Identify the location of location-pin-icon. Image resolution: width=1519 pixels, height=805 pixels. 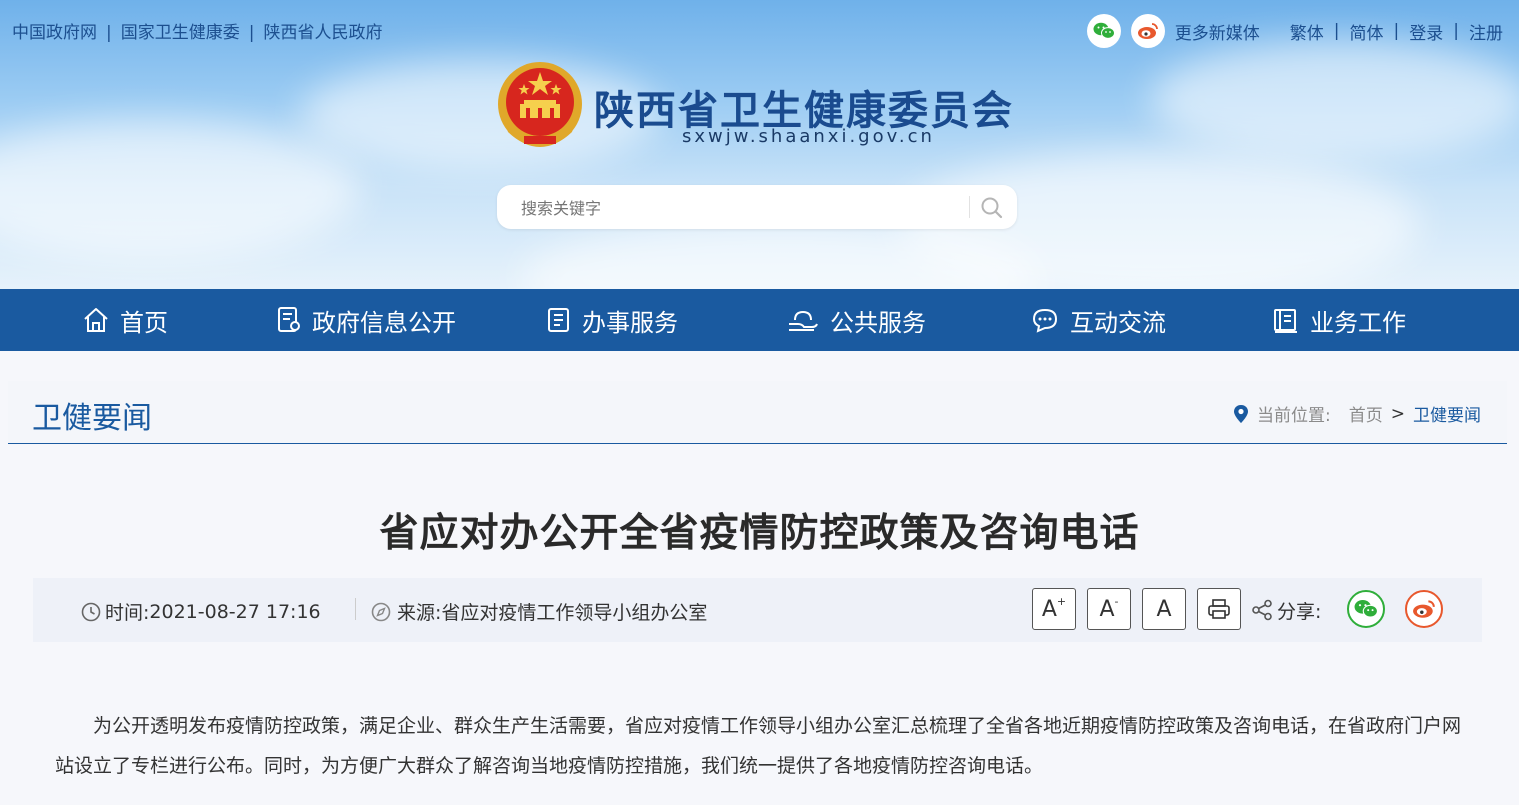
(1241, 413).